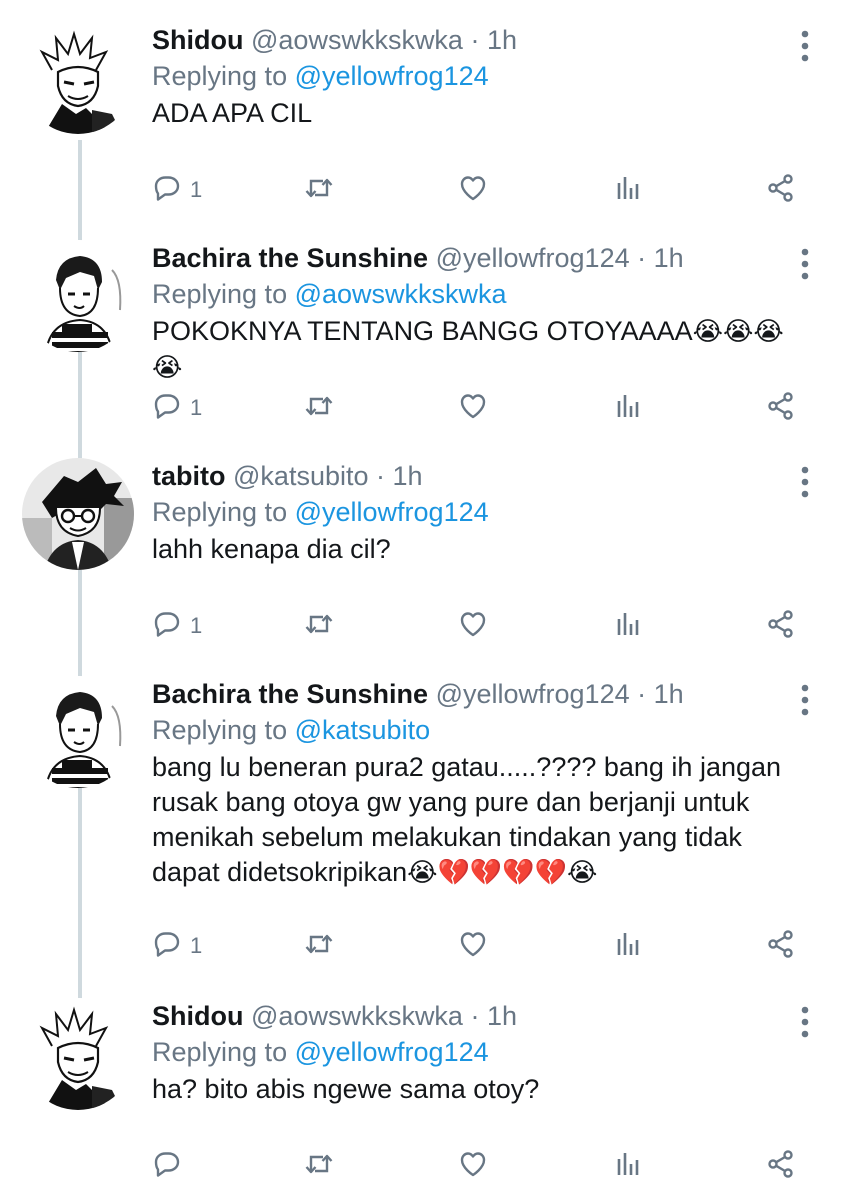 The height and width of the screenshot is (1200, 847). I want to click on tweet-text: ha? bito abis ngewe sama otoy?, so click(479, 1089).